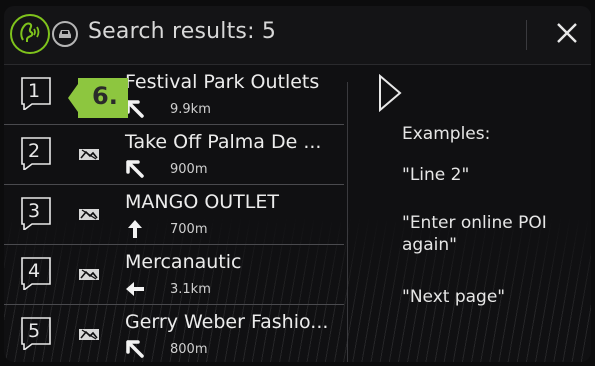 The image size is (595, 366). I want to click on example-item: "Line 2", so click(436, 175).